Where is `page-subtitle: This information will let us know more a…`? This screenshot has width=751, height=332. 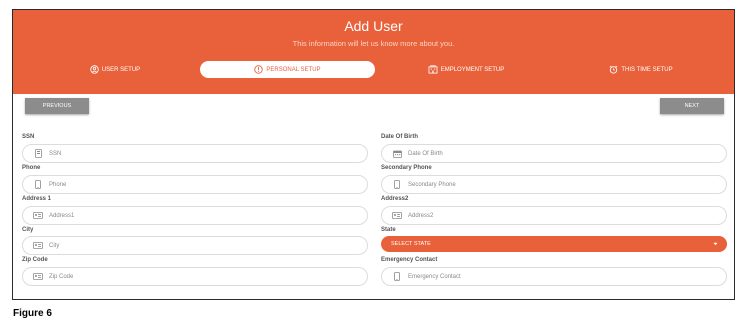 page-subtitle: This information will let us know more a… is located at coordinates (373, 43).